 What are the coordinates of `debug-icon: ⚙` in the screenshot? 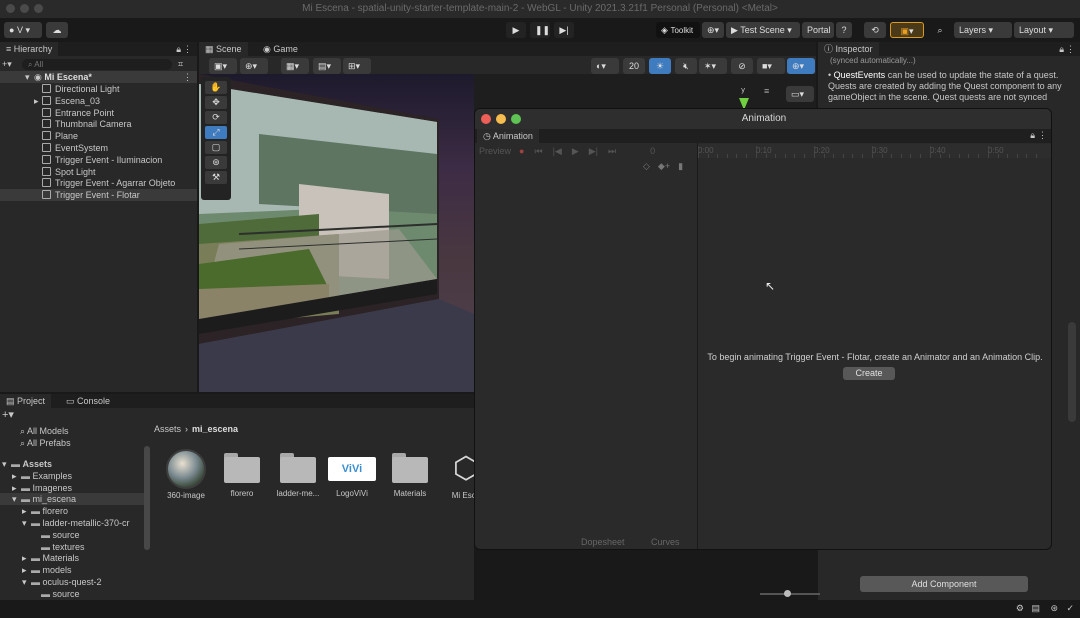 It's located at (1020, 608).